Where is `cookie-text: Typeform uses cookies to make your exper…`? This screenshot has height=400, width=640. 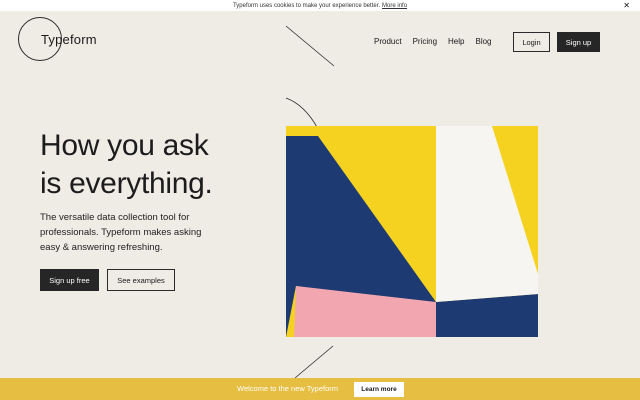 cookie-text: Typeform uses cookies to make your exper… is located at coordinates (306, 5).